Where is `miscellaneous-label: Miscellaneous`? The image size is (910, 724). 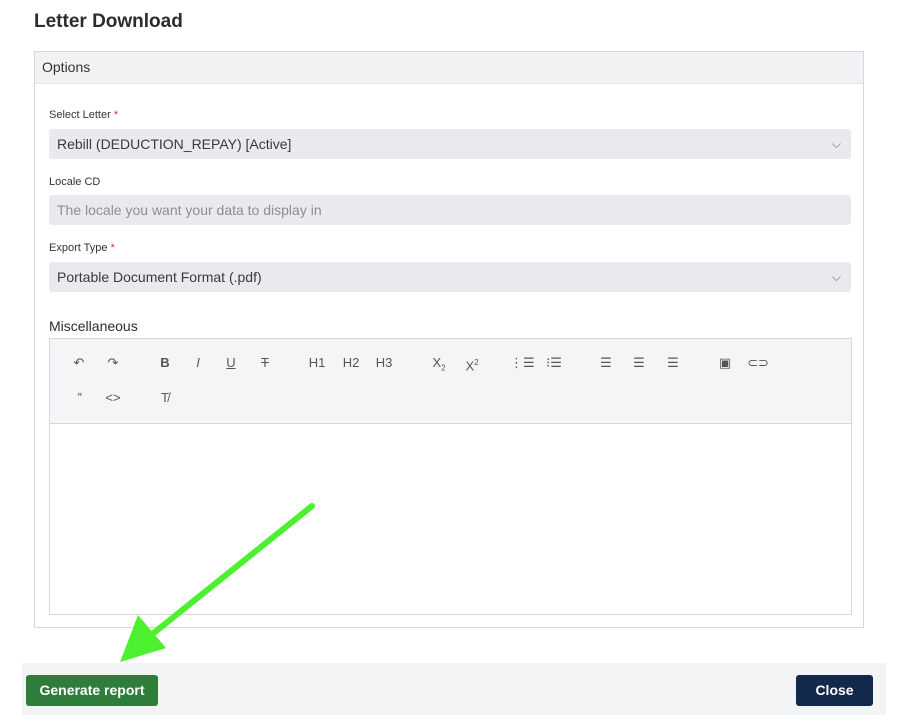 miscellaneous-label: Miscellaneous is located at coordinates (93, 326).